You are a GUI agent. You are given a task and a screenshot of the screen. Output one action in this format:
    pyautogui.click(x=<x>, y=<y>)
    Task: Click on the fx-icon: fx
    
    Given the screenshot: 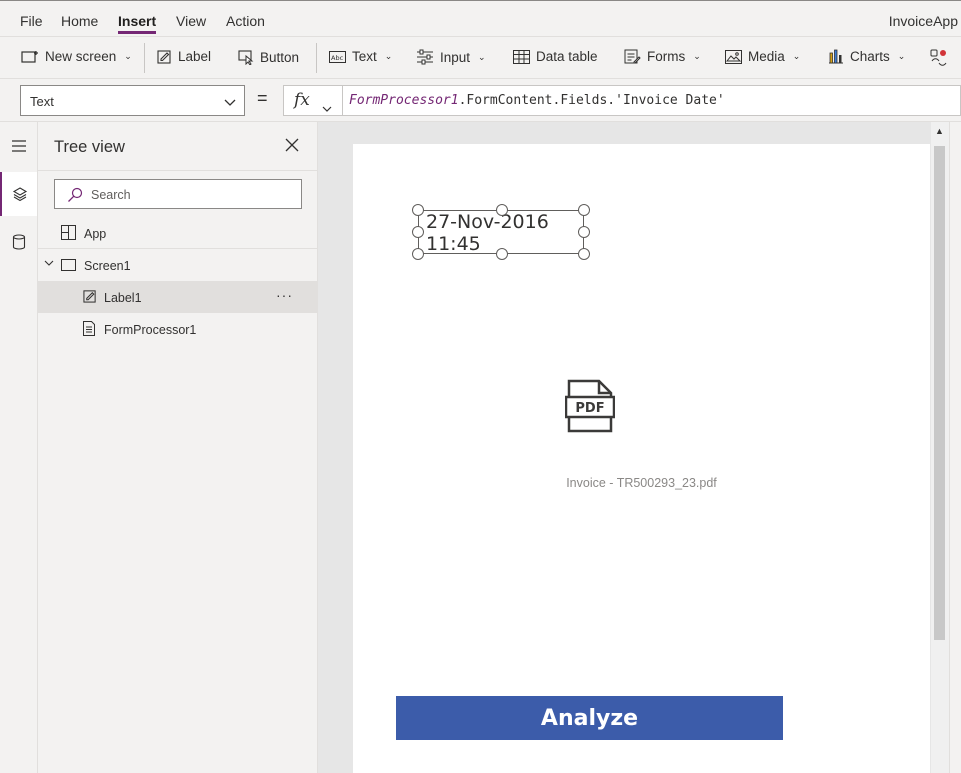 What is the action you would take?
    pyautogui.click(x=302, y=100)
    